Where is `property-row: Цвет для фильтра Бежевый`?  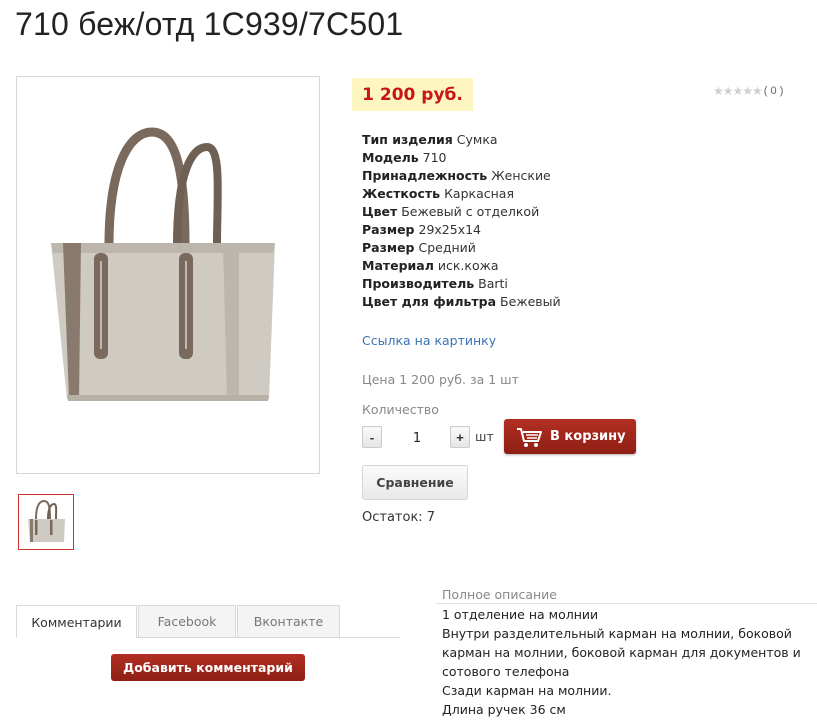 property-row: Цвет для фильтра Бежевый is located at coordinates (461, 302).